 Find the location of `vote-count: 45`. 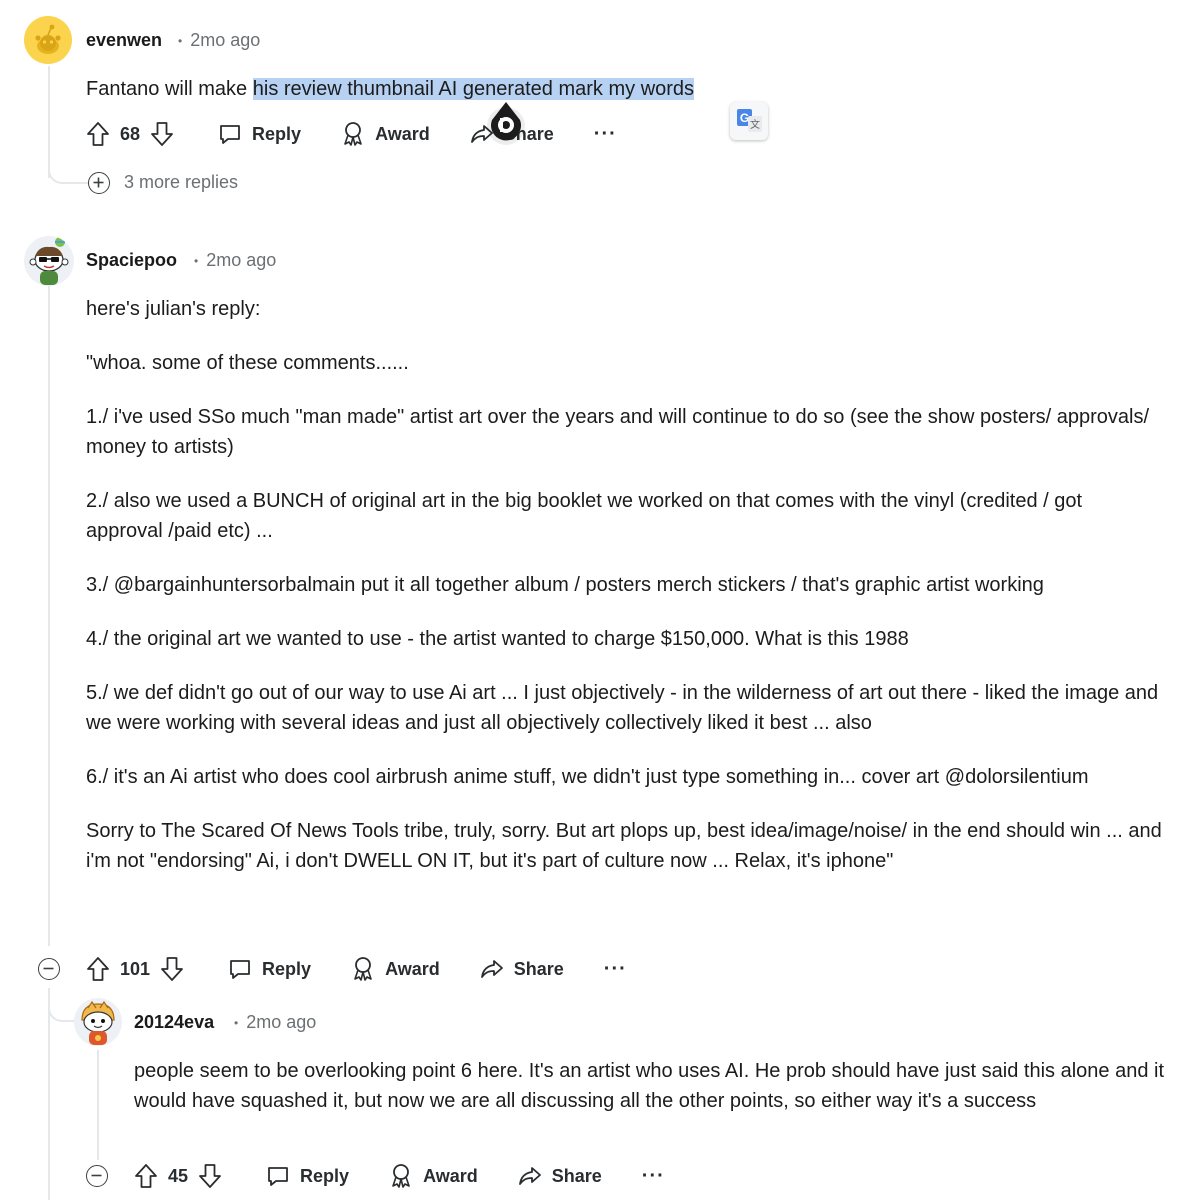

vote-count: 45 is located at coordinates (178, 1175).